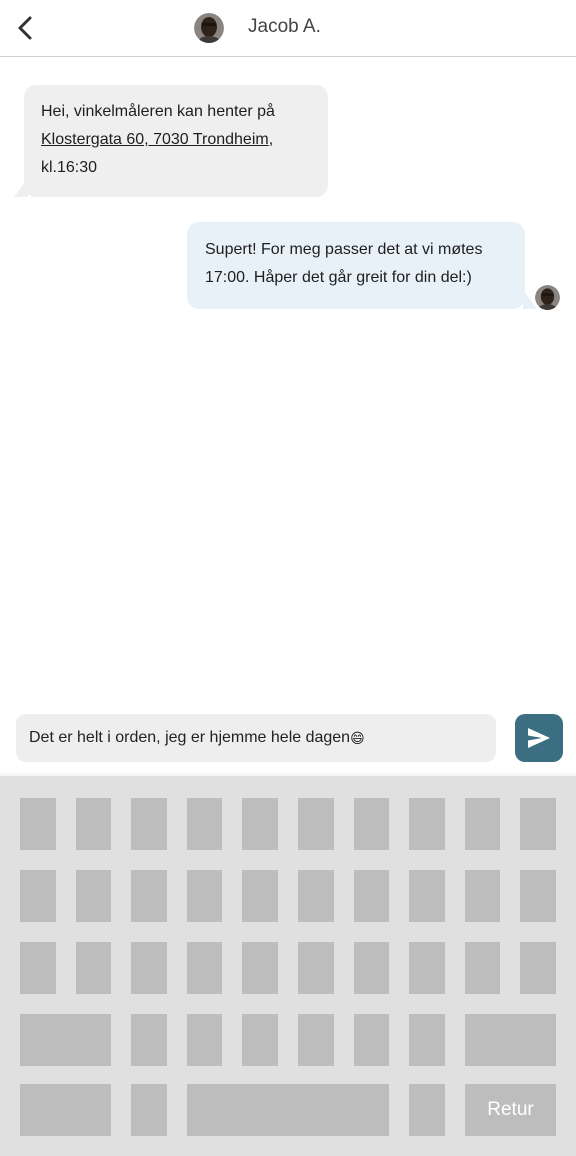 The image size is (576, 1156). I want to click on numbers-key, so click(65, 1110).